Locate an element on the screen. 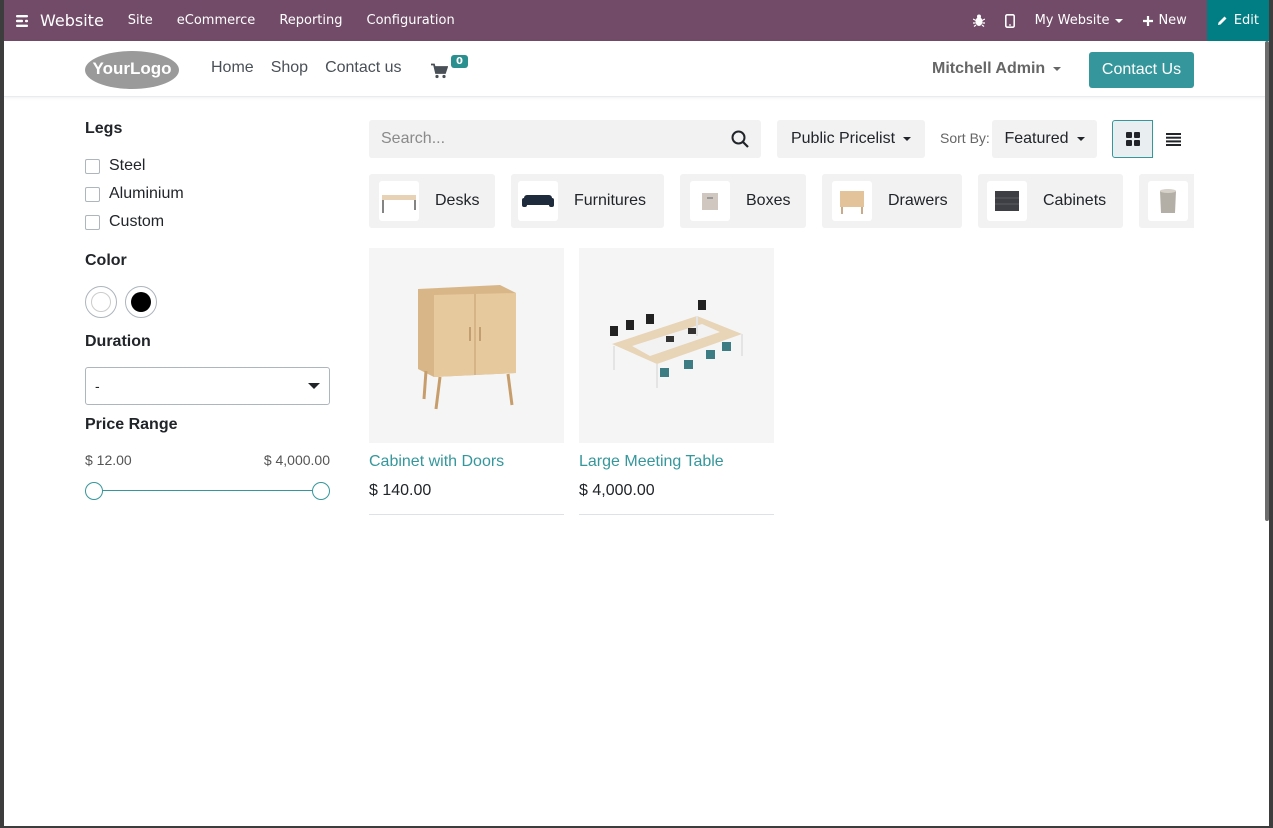 The height and width of the screenshot is (828, 1273). main-nav: Home Shop Contact us is located at coordinates (315, 68).